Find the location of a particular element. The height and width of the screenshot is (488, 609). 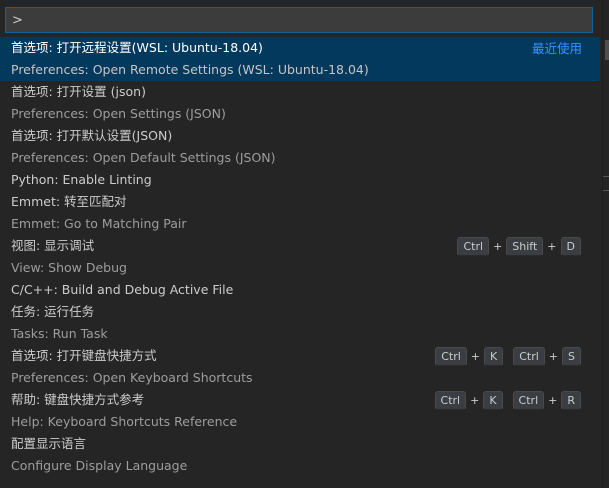

scrollbar-thumb is located at coordinates (607, 50).